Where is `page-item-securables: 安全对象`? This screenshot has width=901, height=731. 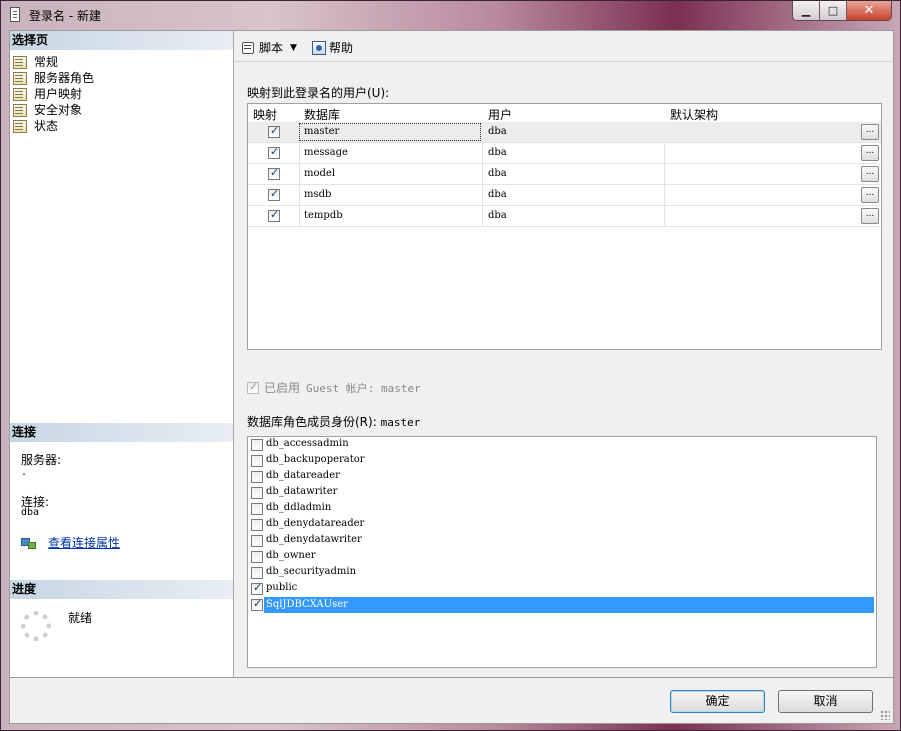 page-item-securables: 安全对象 is located at coordinates (53, 110).